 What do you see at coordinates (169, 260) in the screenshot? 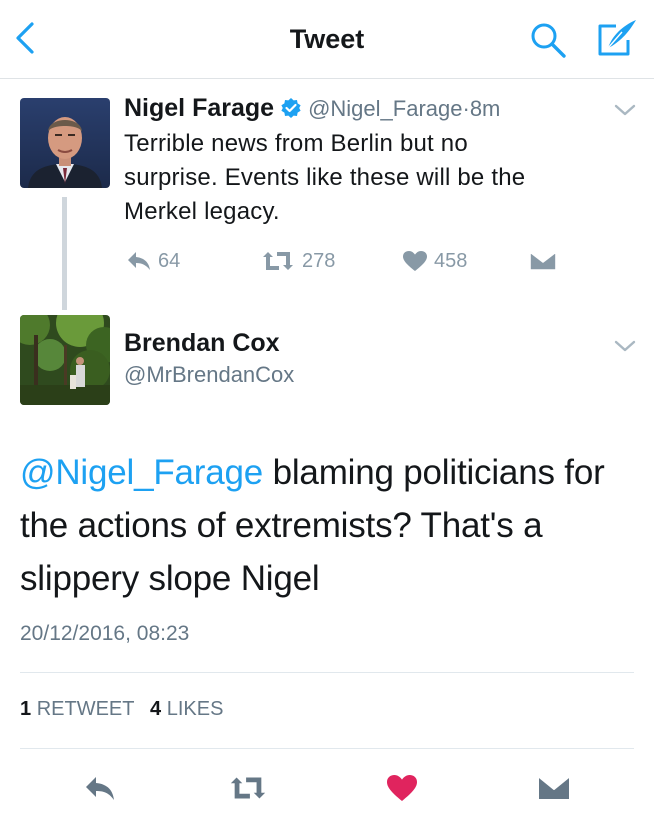
I see `reply-count: 64` at bounding box center [169, 260].